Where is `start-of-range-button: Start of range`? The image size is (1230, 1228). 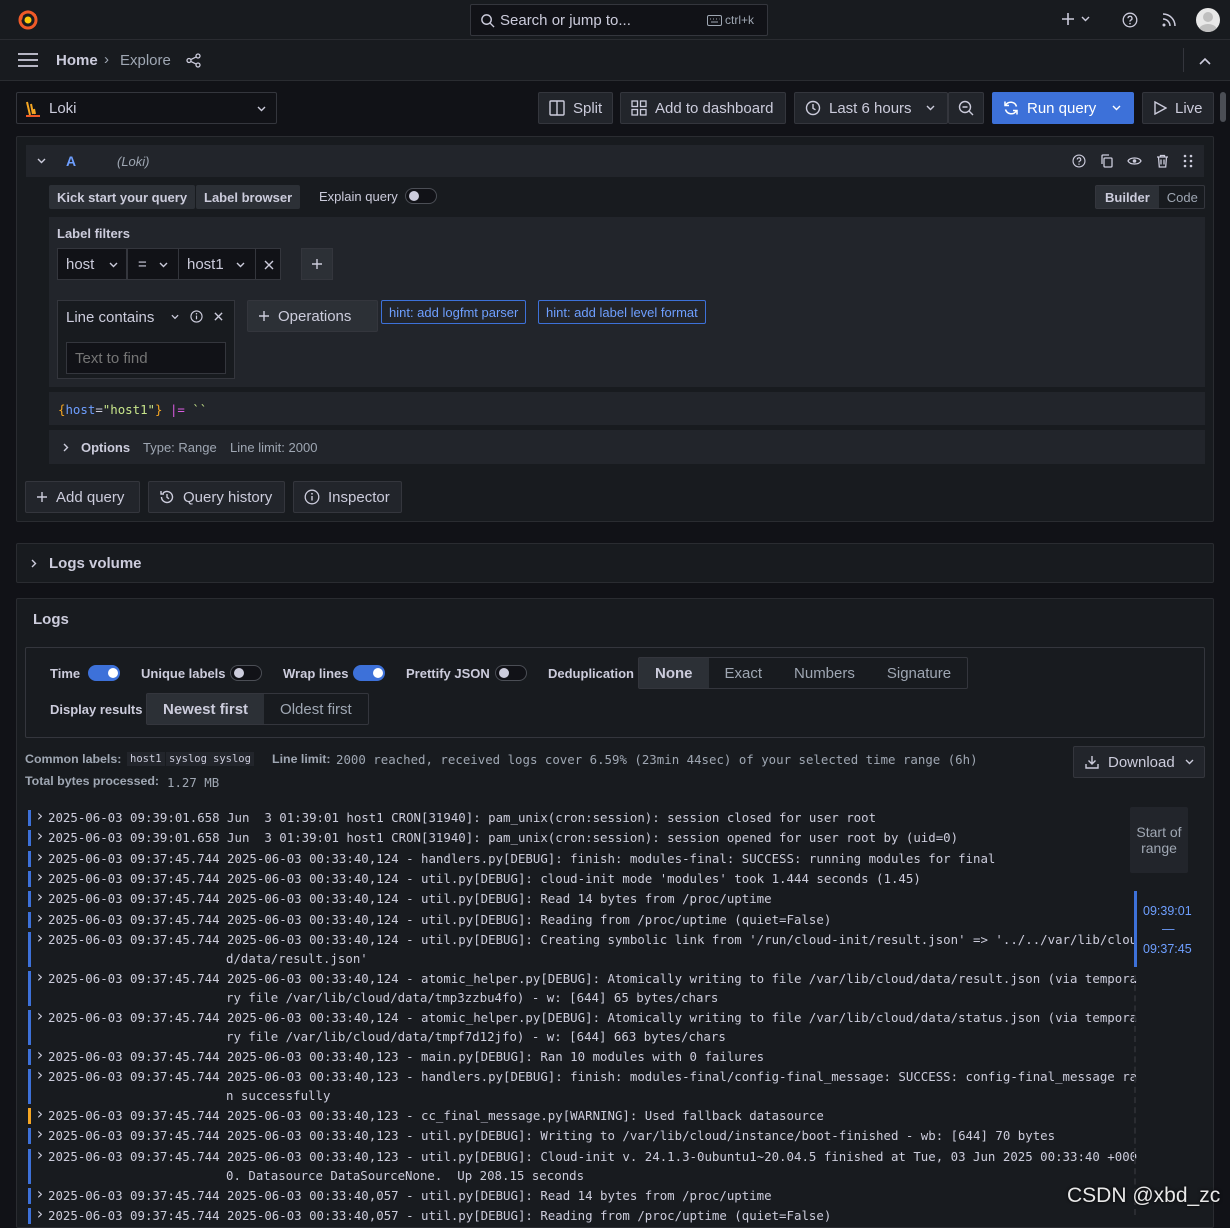 start-of-range-button: Start of range is located at coordinates (1159, 840).